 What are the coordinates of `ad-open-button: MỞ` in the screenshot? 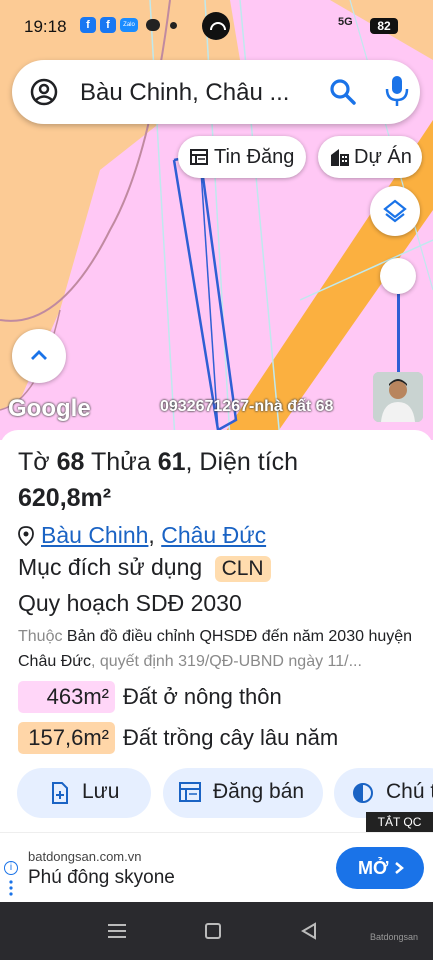 It's located at (380, 868).